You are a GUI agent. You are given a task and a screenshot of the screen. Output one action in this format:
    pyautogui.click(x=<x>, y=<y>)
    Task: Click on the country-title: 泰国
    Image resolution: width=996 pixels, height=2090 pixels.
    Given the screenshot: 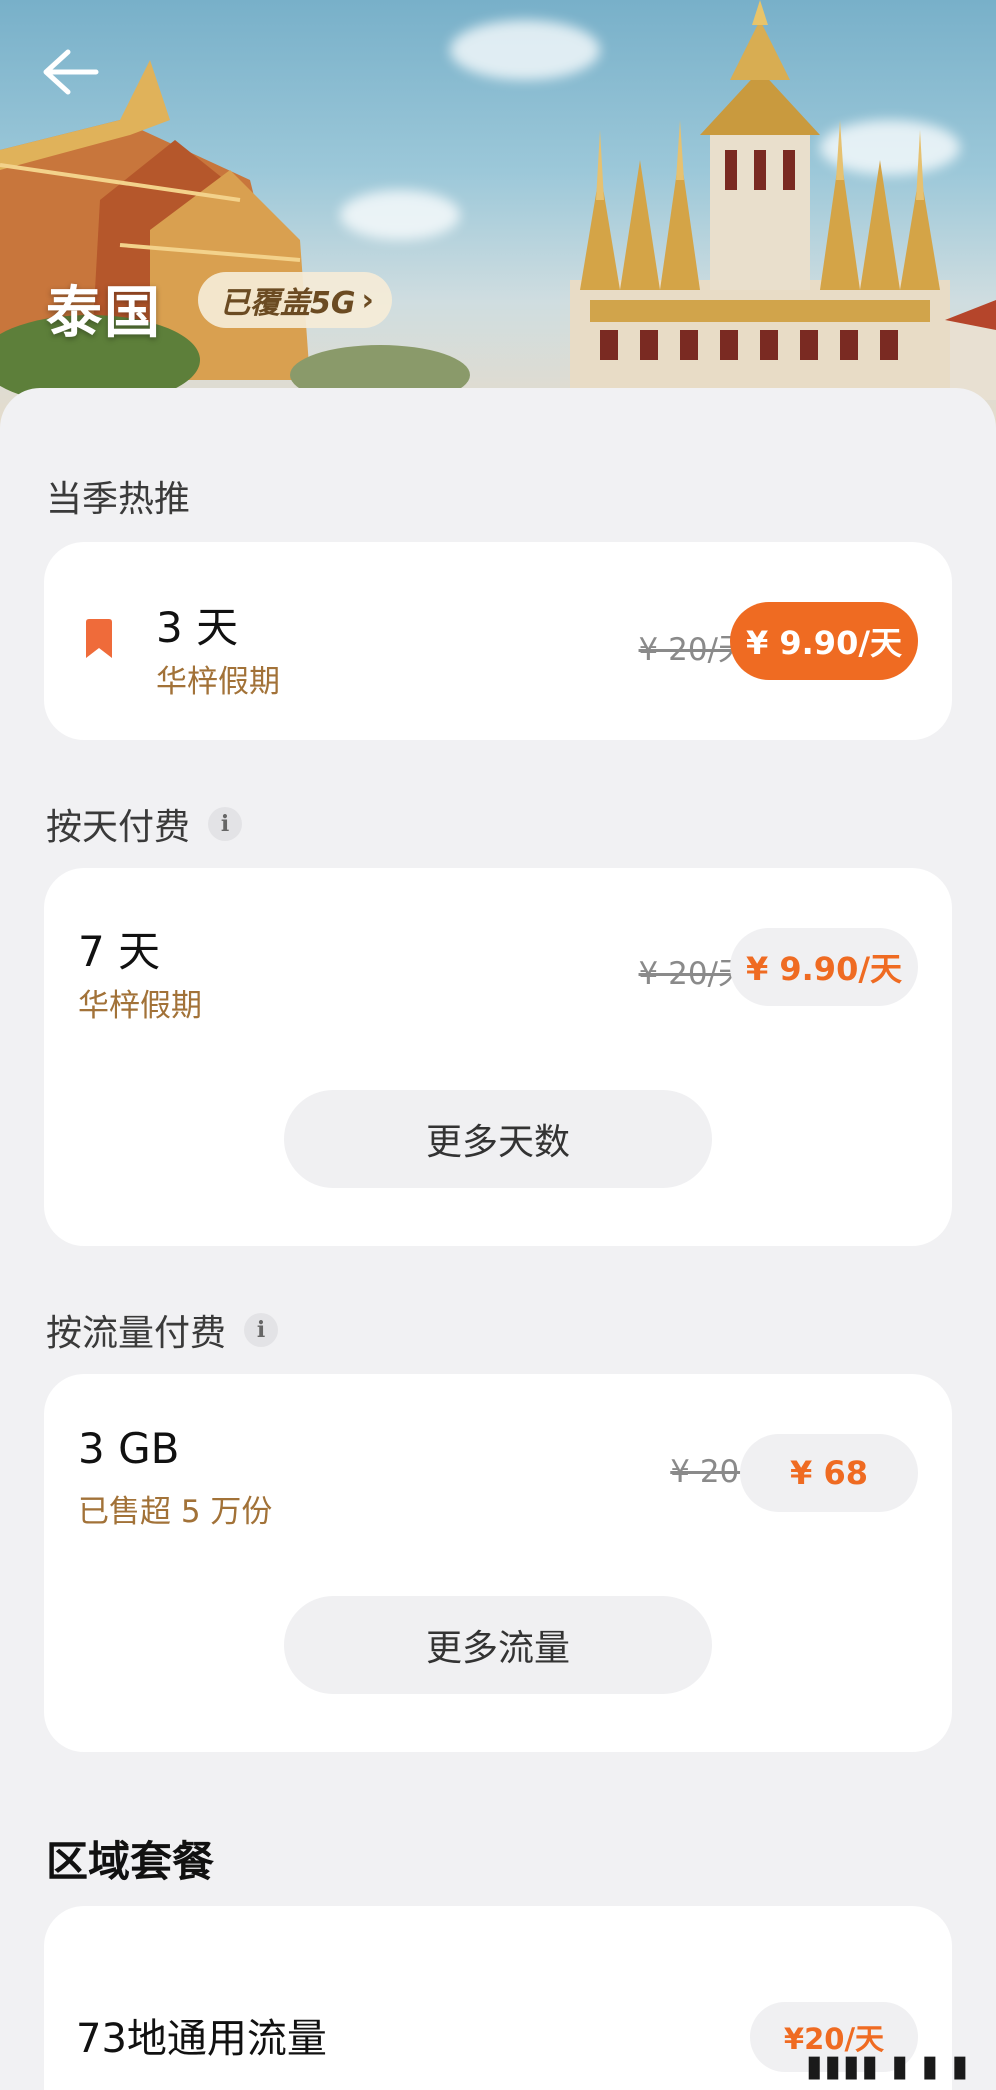 What is the action you would take?
    pyautogui.click(x=104, y=313)
    